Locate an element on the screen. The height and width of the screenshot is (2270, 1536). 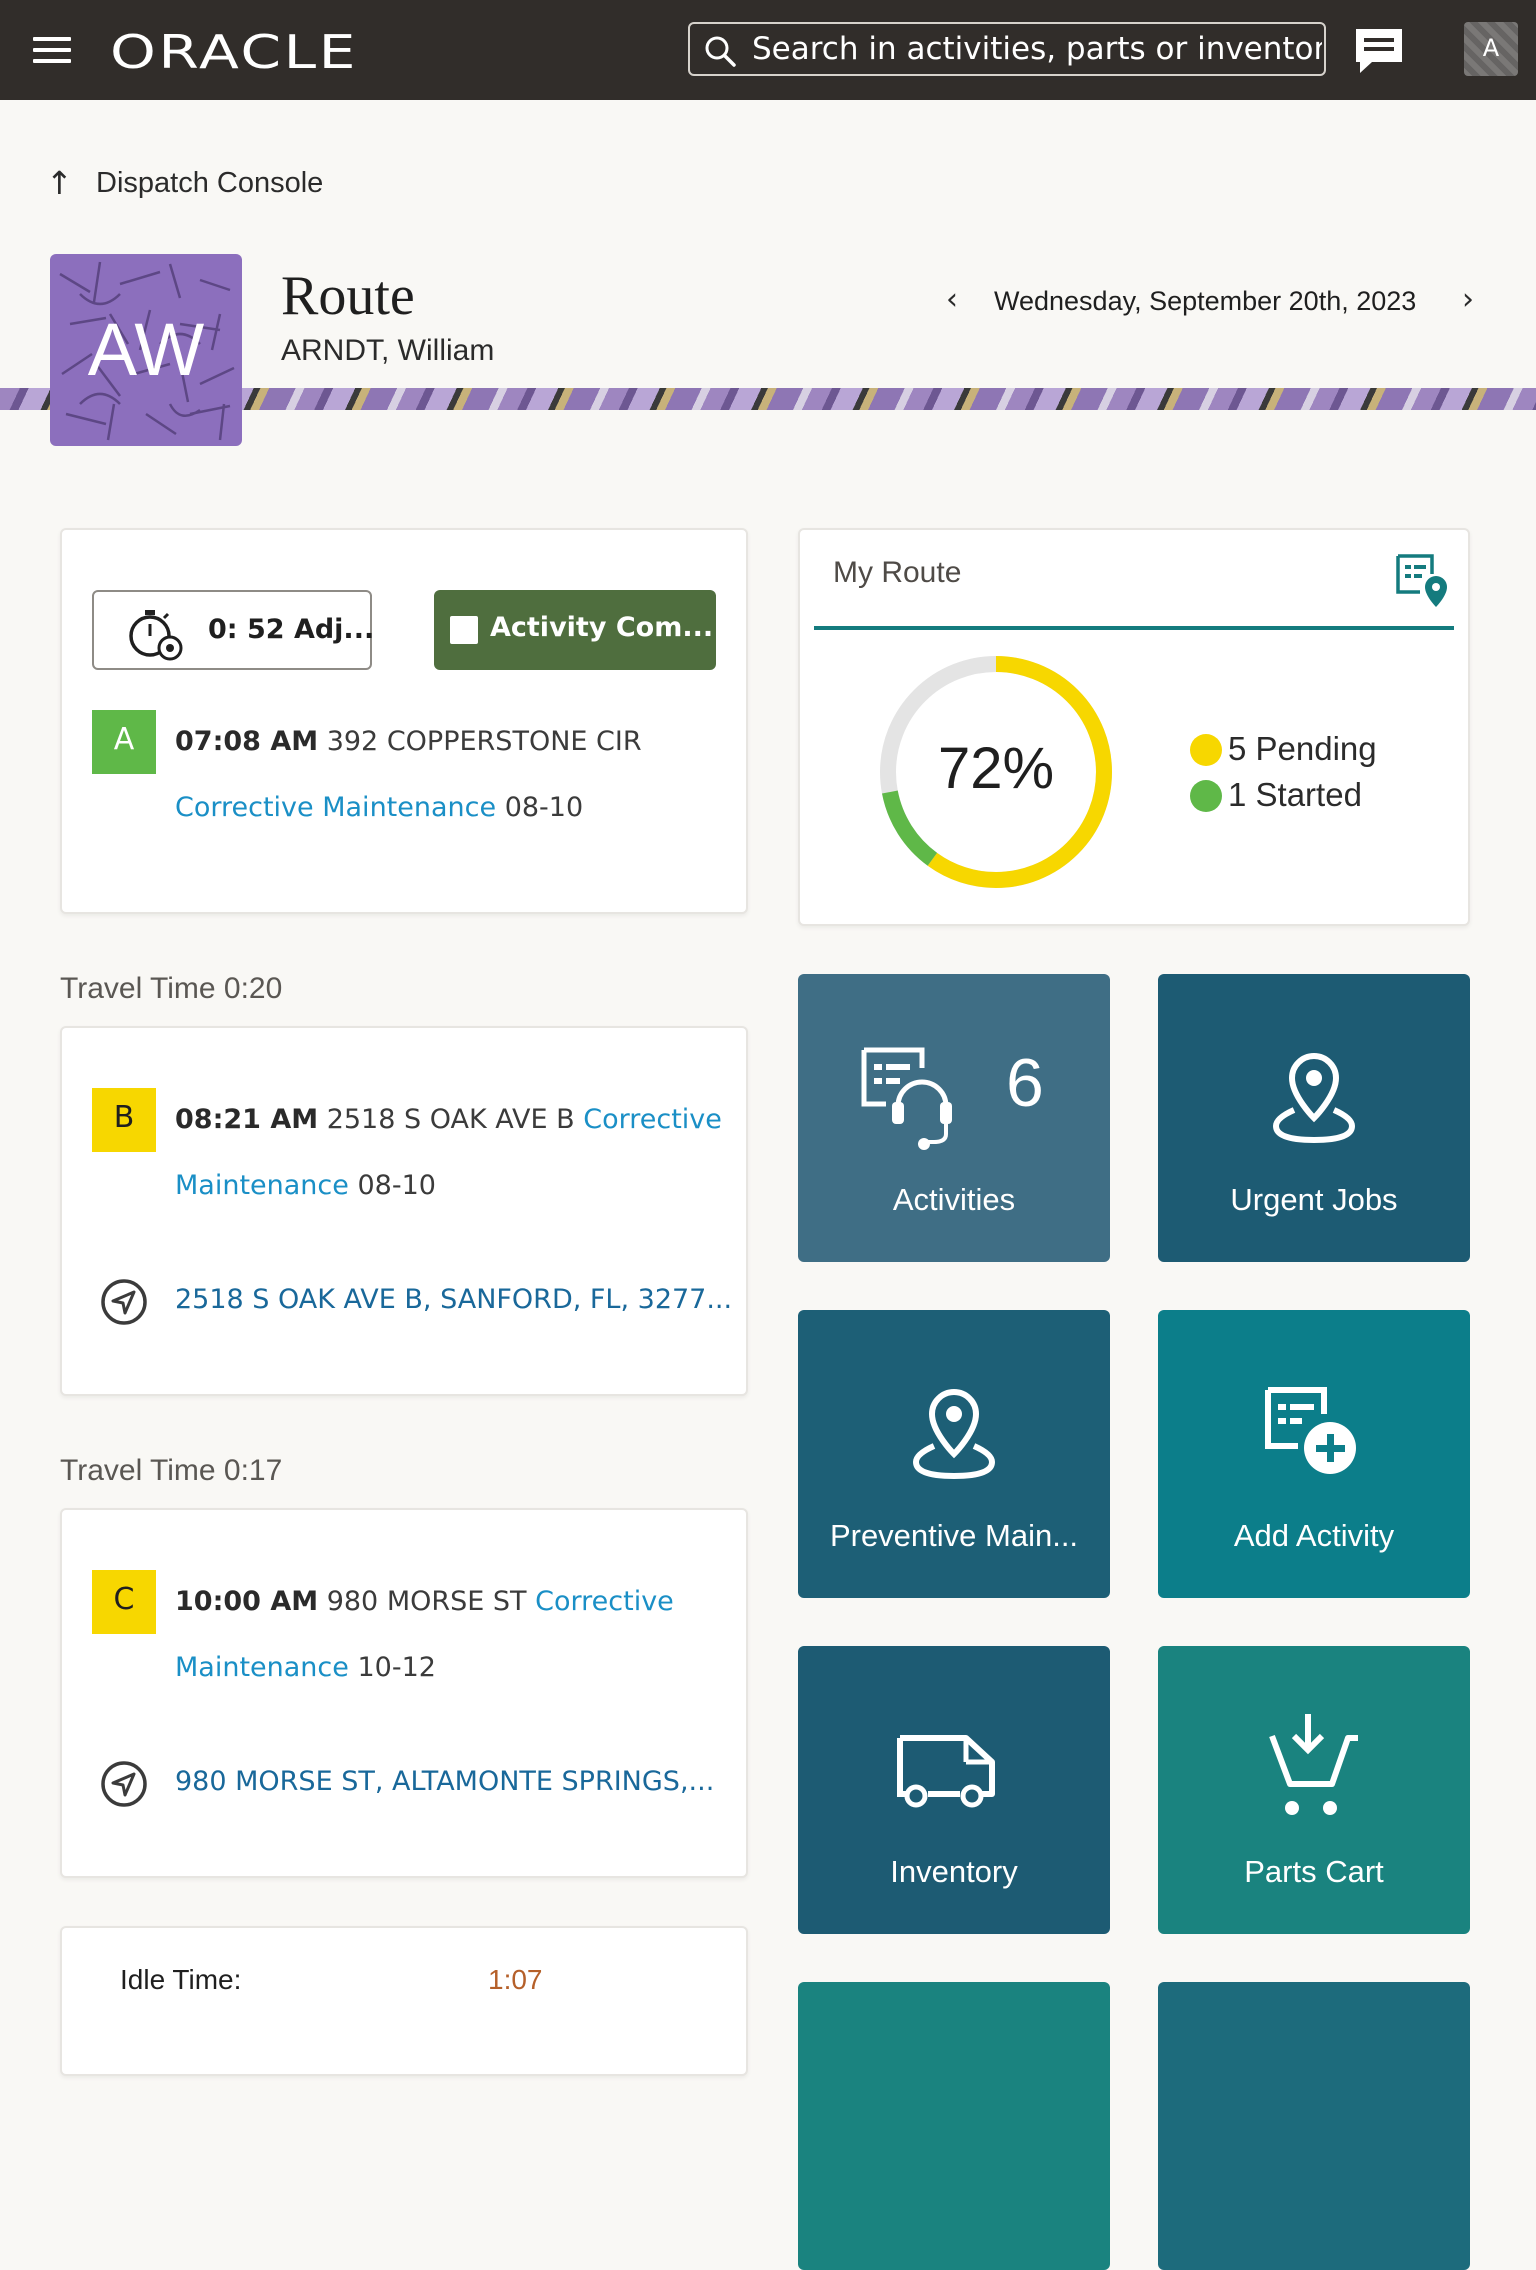
travel-time-b: Travel Time 0:20 is located at coordinates (171, 988).